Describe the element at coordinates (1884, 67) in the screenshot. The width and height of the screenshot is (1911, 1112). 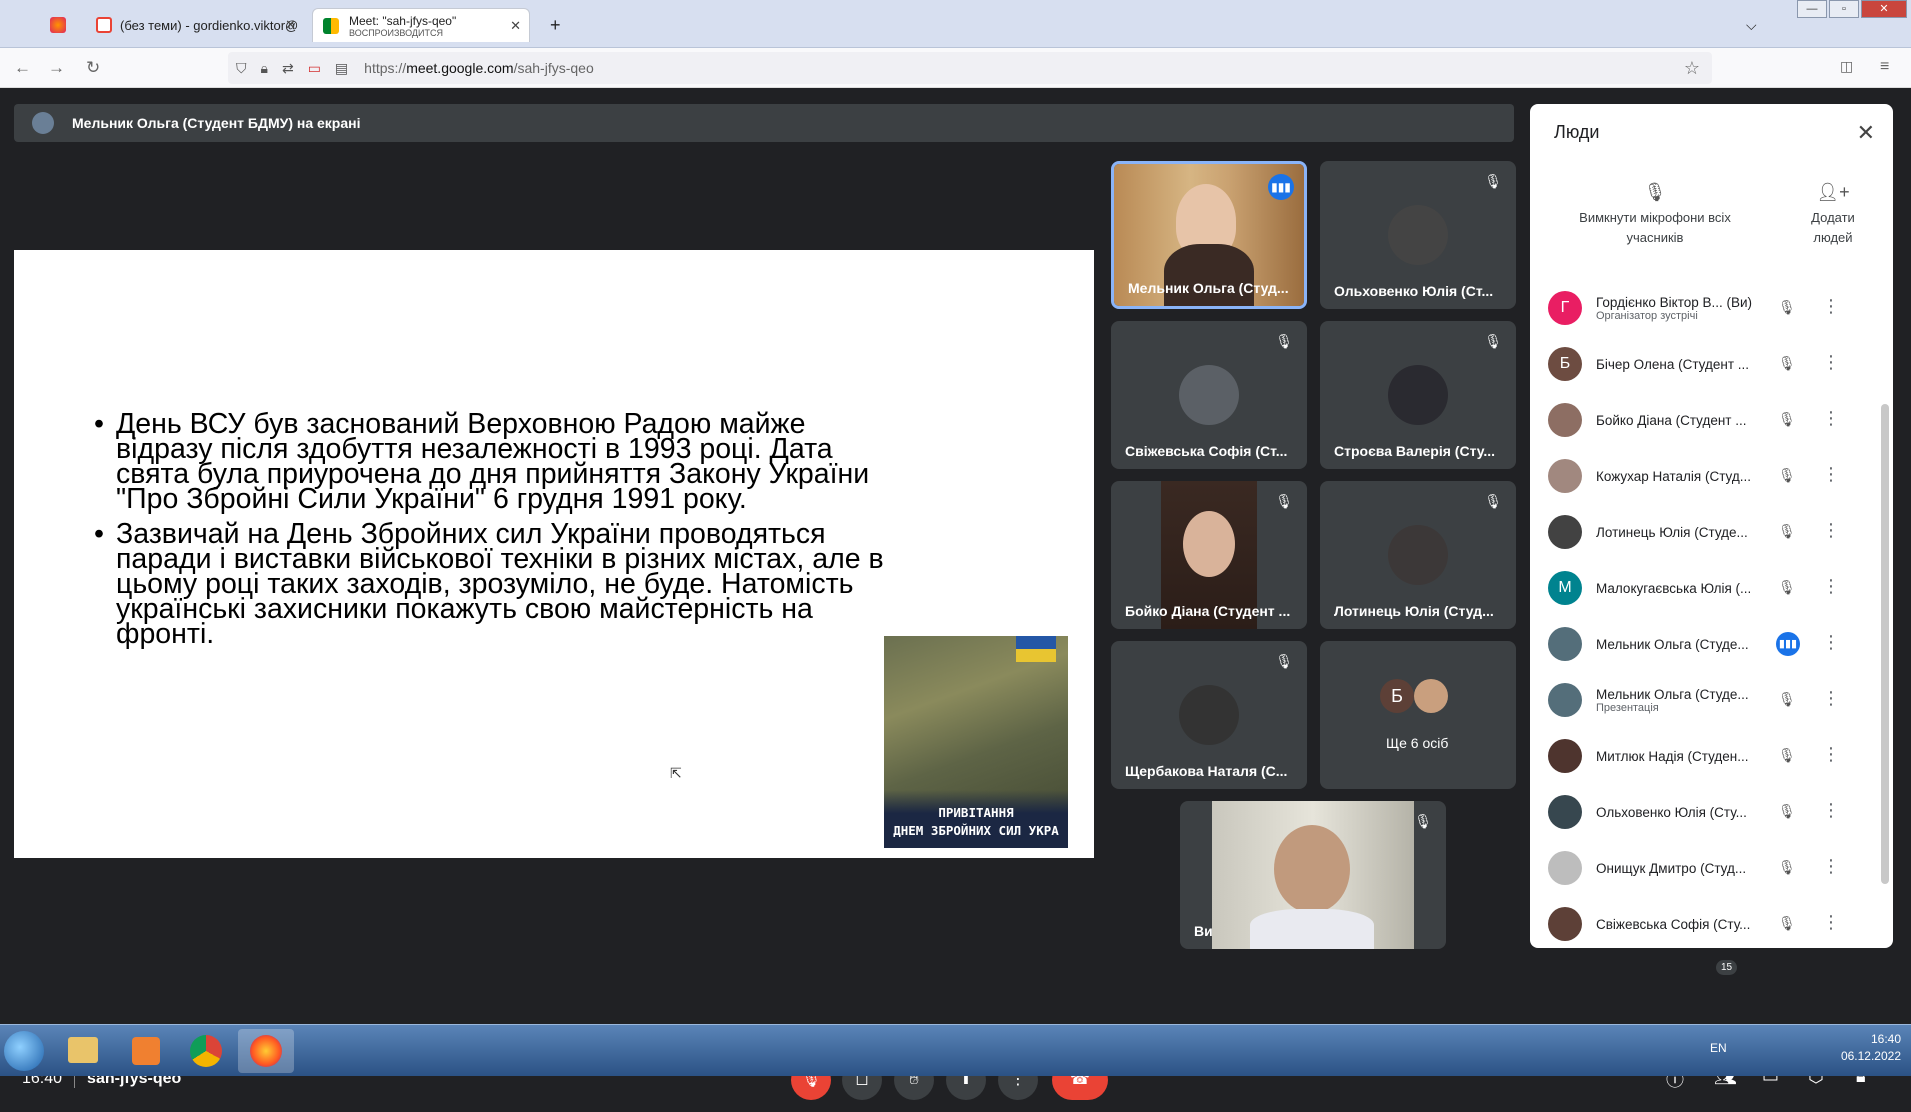
I see `menu-icon: ≡` at that location.